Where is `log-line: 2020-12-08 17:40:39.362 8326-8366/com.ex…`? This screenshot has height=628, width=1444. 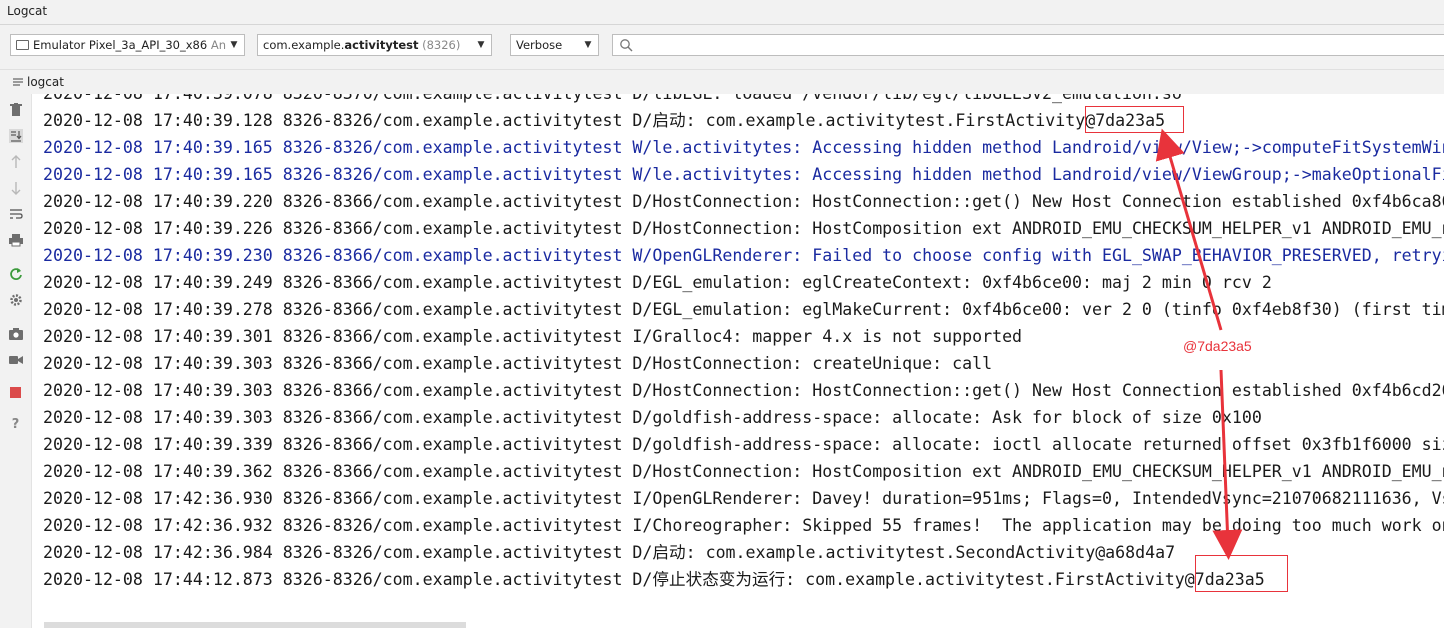 log-line: 2020-12-08 17:40:39.362 8326-8366/com.ex… is located at coordinates (743, 471).